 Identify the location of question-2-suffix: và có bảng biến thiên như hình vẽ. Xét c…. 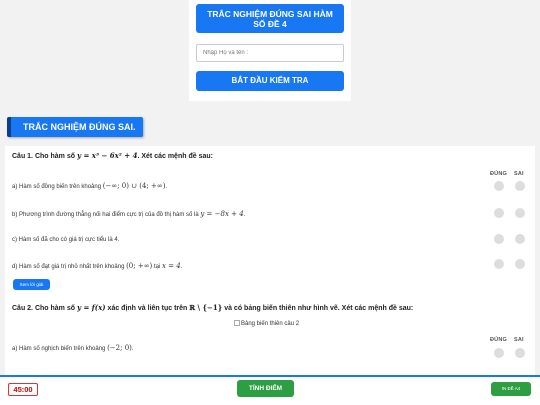
(319, 308).